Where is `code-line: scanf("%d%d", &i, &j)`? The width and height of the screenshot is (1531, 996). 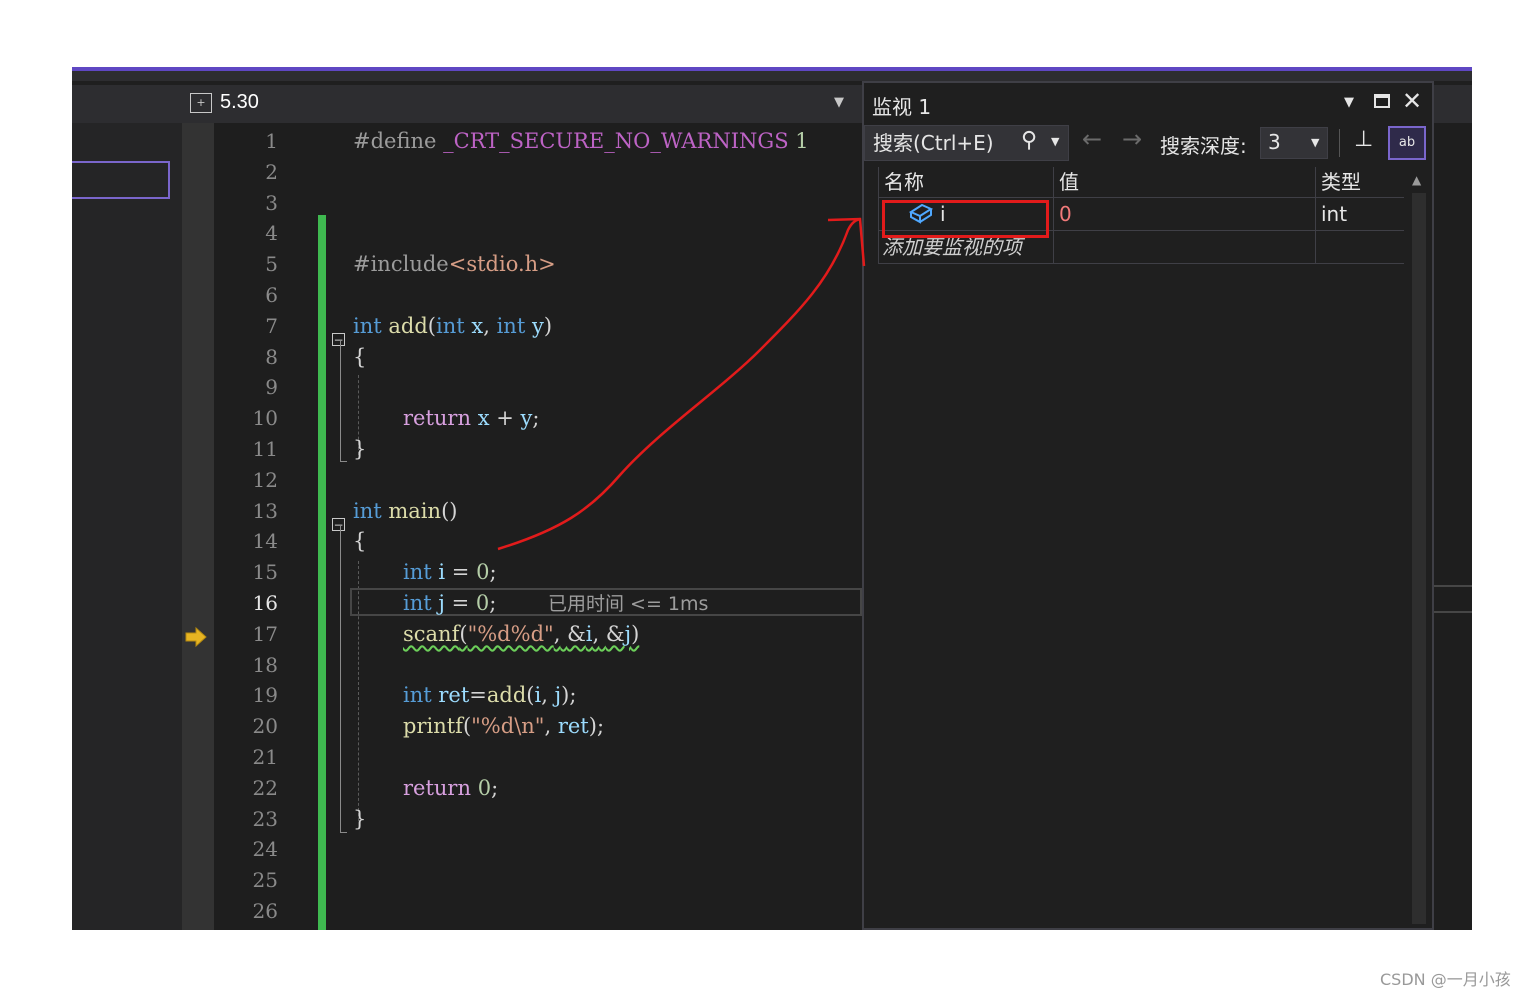
code-line: scanf("%d%d", &i, &j) is located at coordinates (521, 634).